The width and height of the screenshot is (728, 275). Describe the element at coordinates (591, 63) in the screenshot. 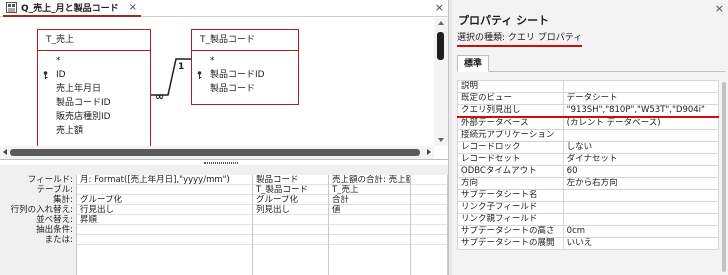

I see `property-tabs: 標準` at that location.